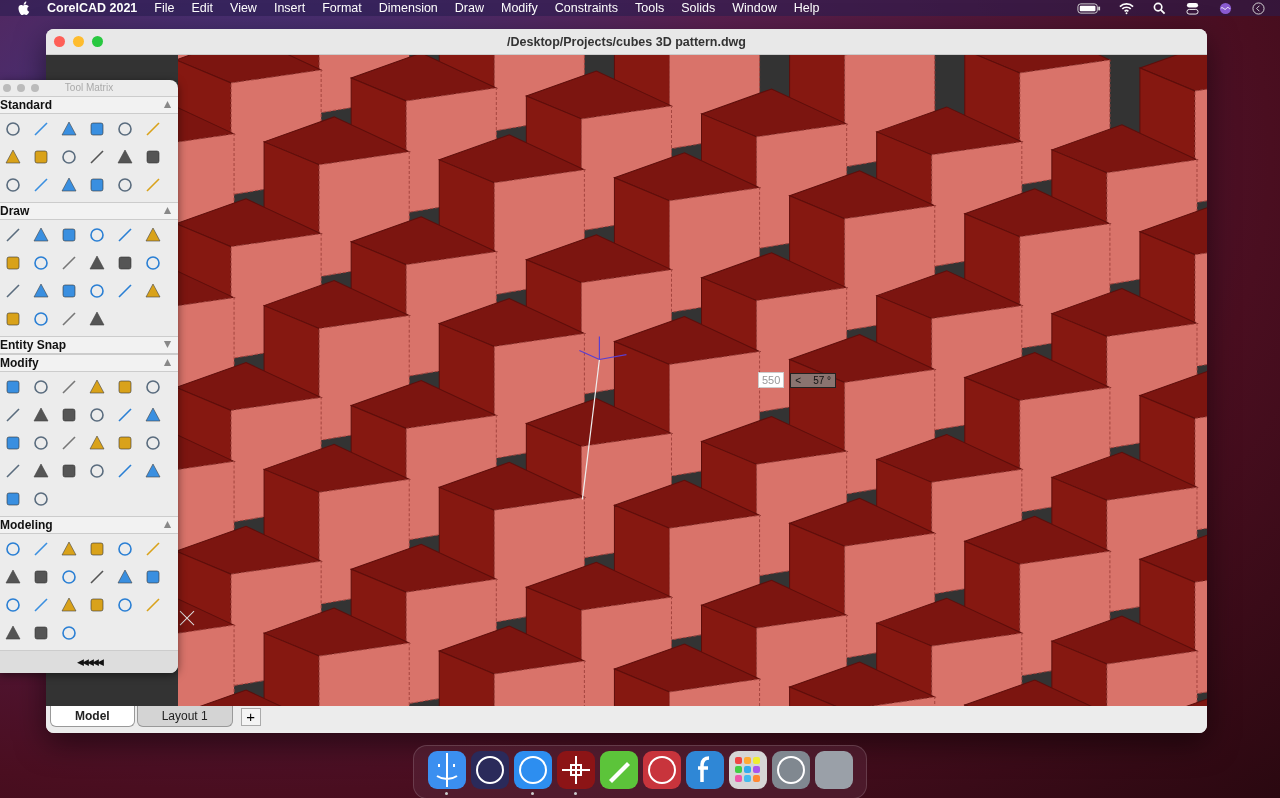 Image resolution: width=1280 pixels, height=798 pixels. What do you see at coordinates (519, 8) in the screenshot?
I see `menu-item: Modify` at bounding box center [519, 8].